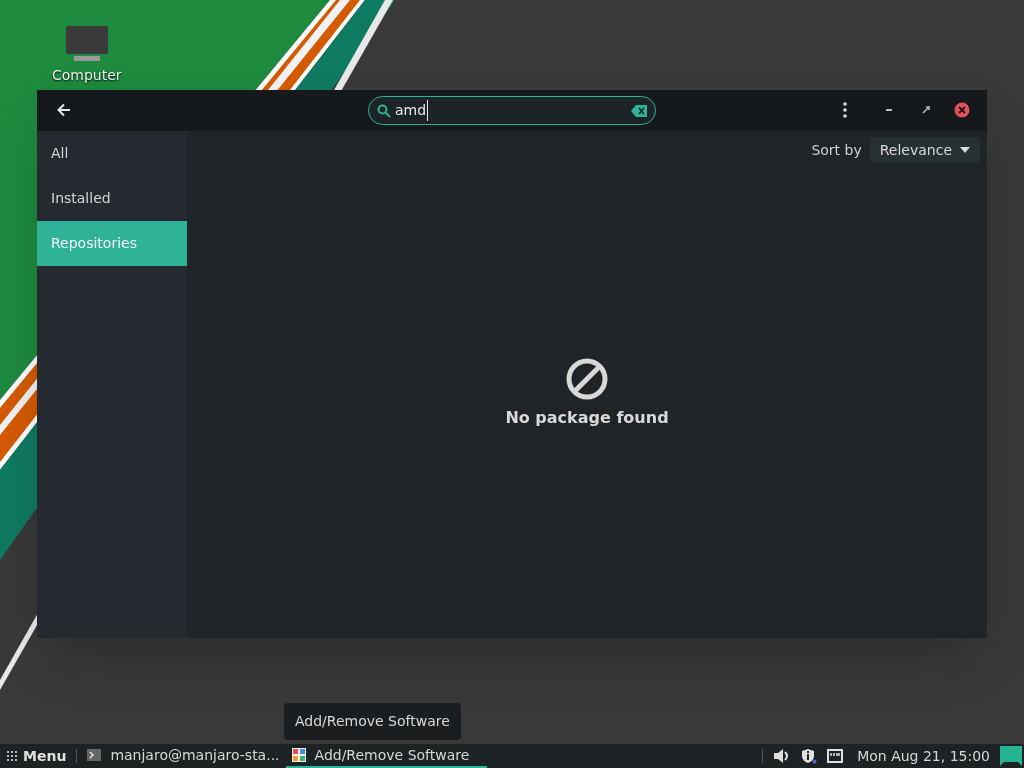  What do you see at coordinates (845, 110) in the screenshot?
I see `more-options-icon` at bounding box center [845, 110].